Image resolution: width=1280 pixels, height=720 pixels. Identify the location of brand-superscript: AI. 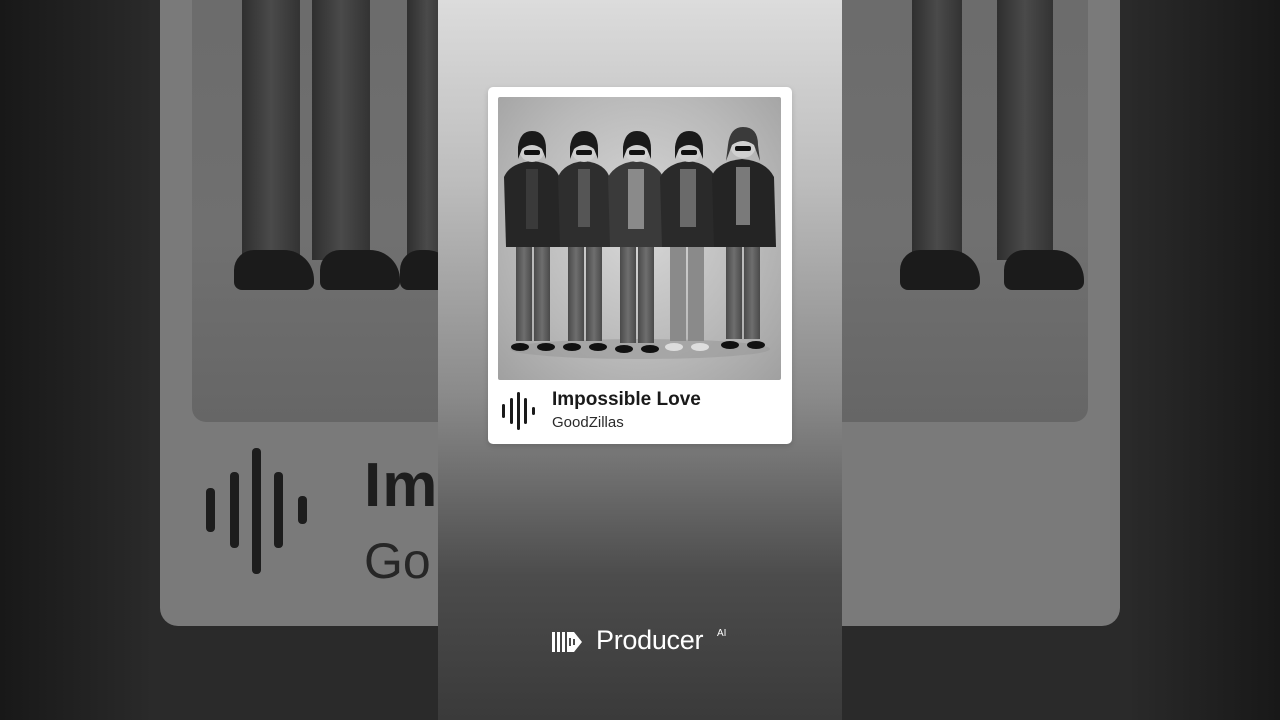
(722, 633).